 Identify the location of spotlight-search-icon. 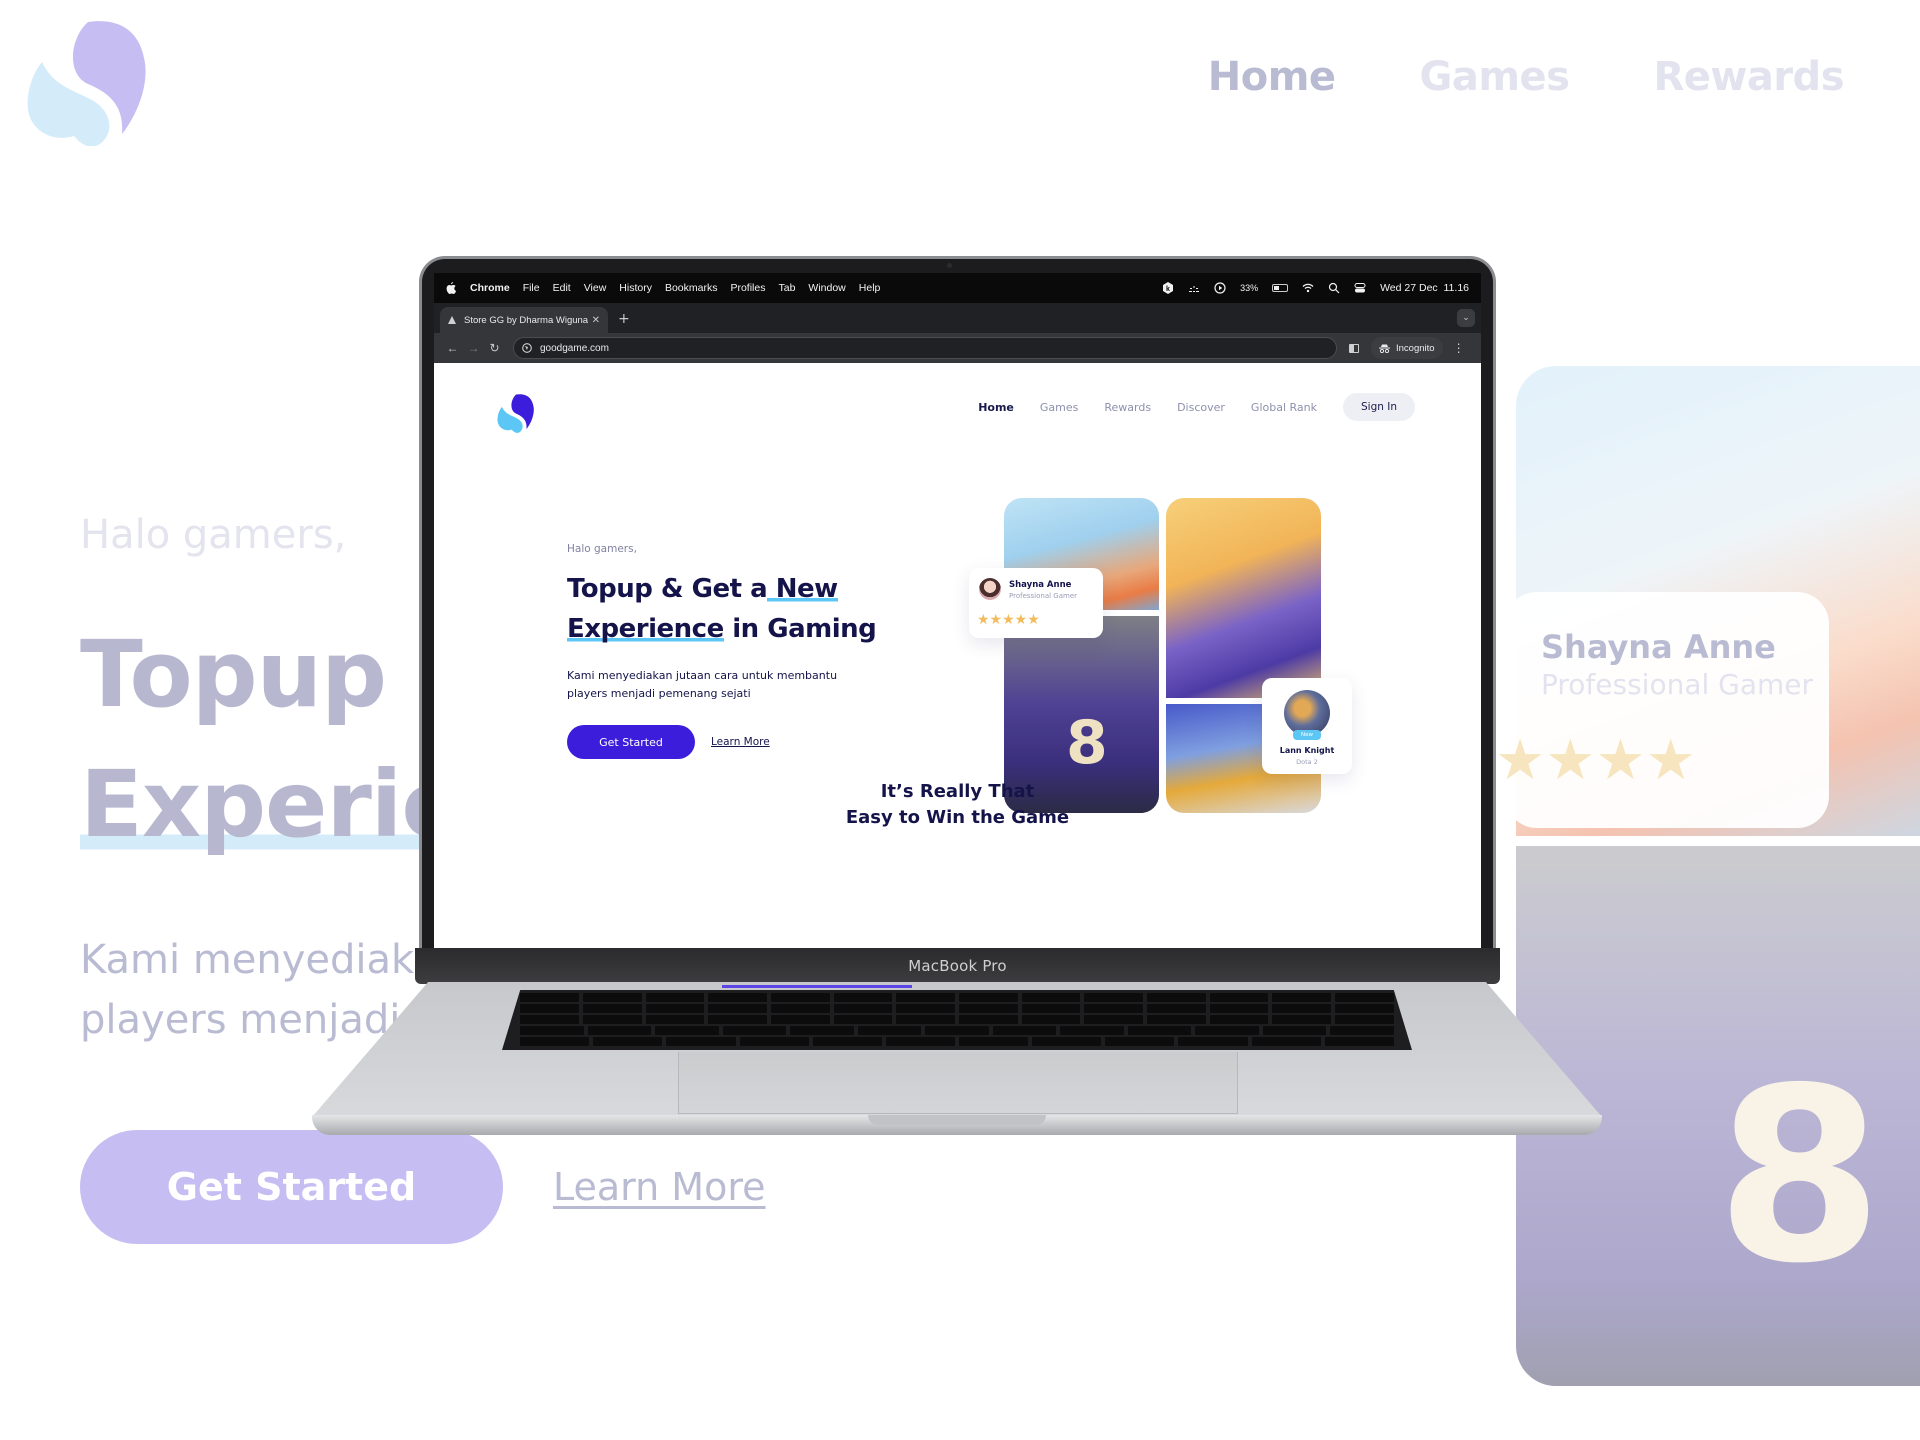
(1334, 288).